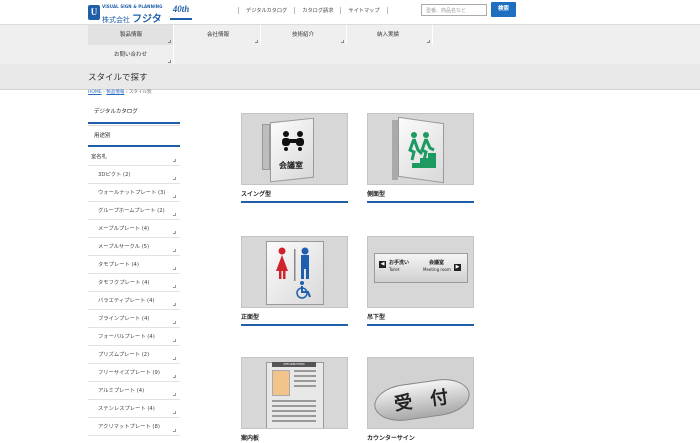 Image resolution: width=700 pixels, height=443 pixels. What do you see at coordinates (134, 301) in the screenshot?
I see `sidebar-item: バラエティプレート (4)` at bounding box center [134, 301].